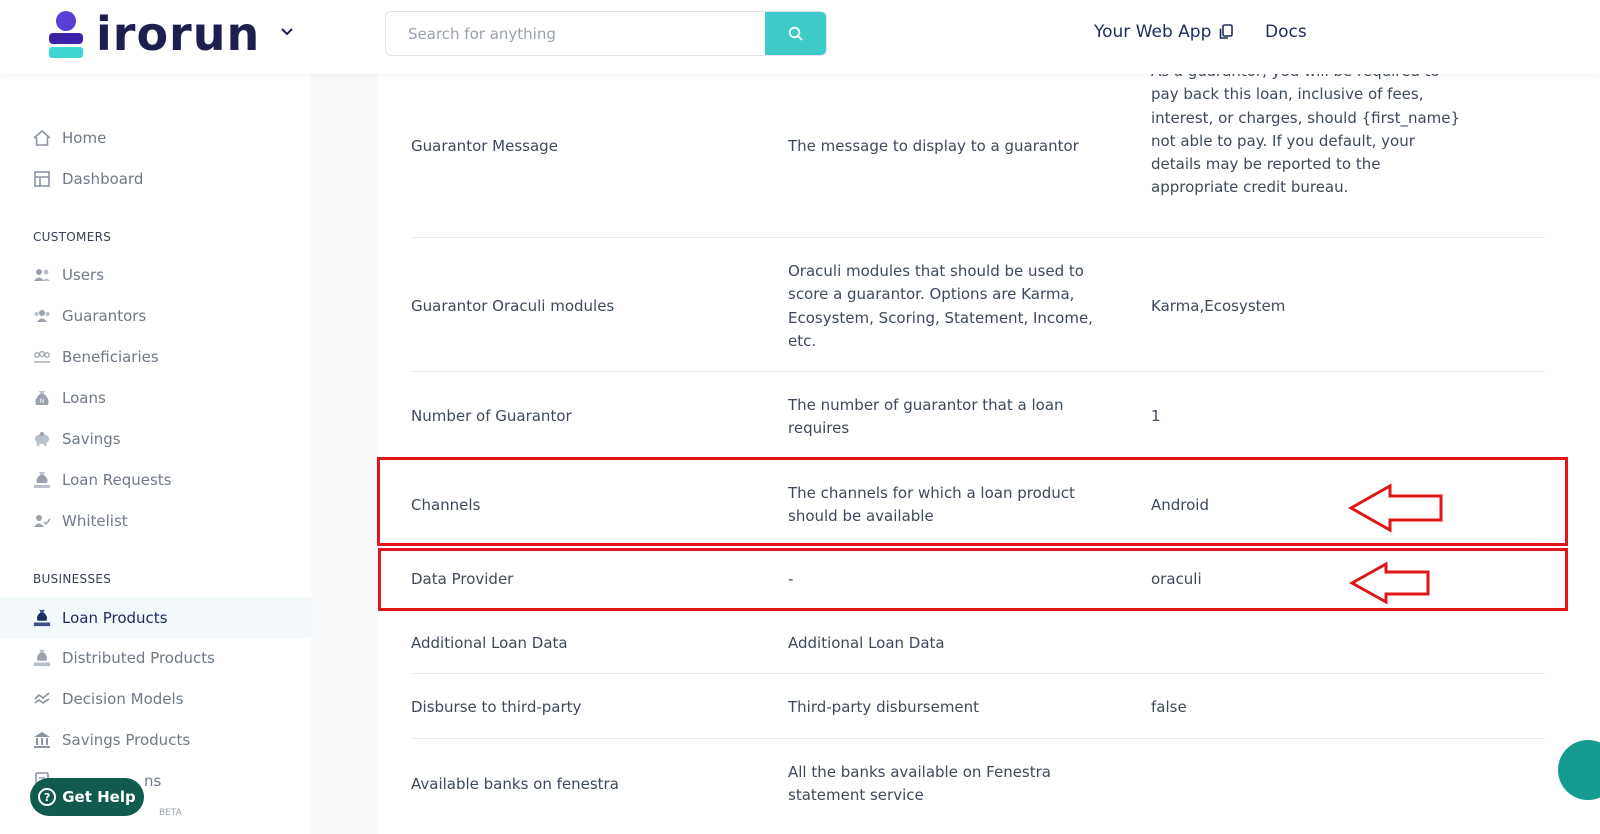 This screenshot has height=834, width=1600. What do you see at coordinates (155, 316) in the screenshot?
I see `sidebar-item-guarantors: Guarantors` at bounding box center [155, 316].